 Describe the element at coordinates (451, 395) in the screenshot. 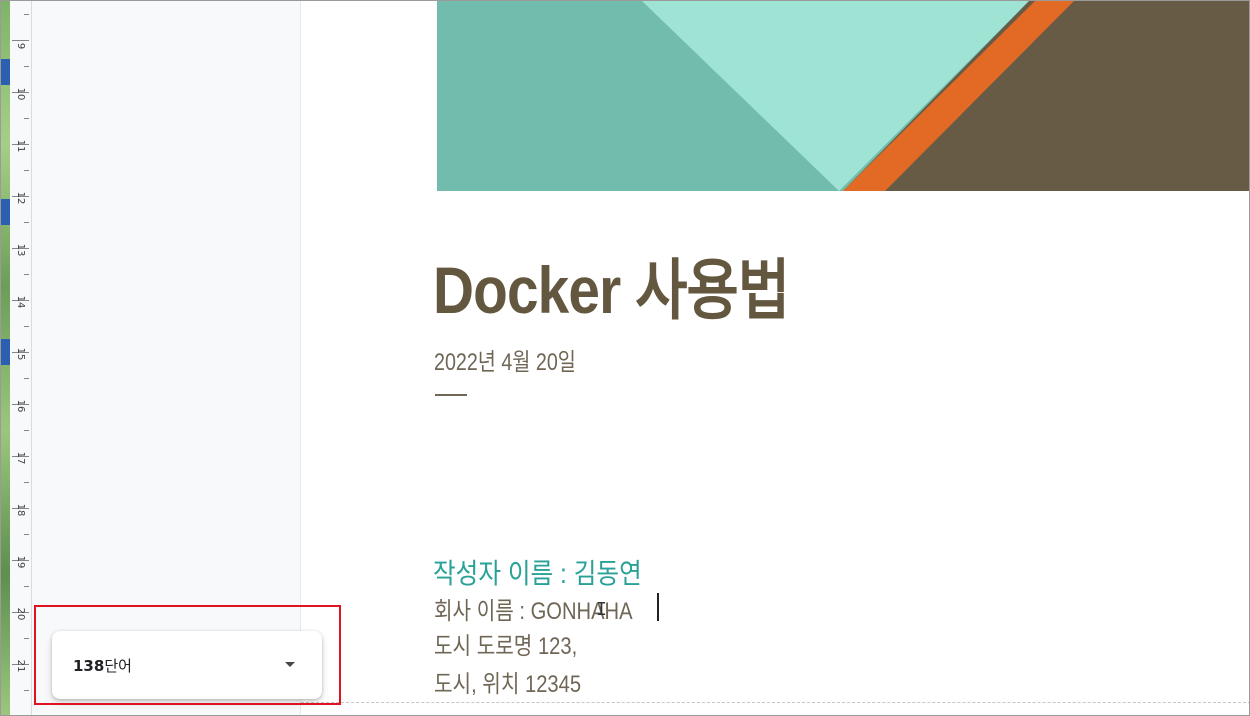

I see `title-divider` at that location.